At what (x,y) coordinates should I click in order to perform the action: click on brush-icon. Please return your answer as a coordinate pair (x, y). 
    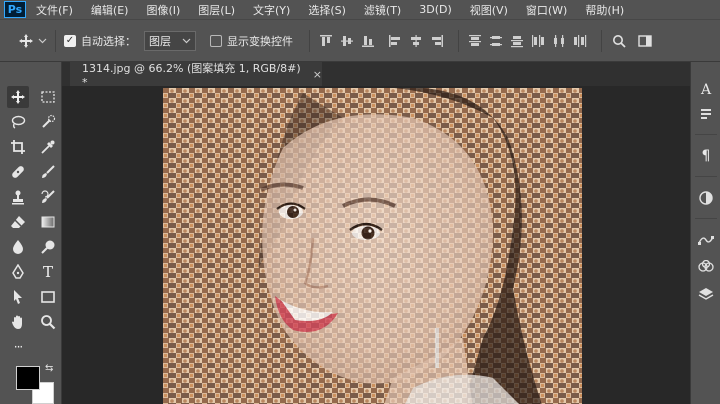
    Looking at the image, I should click on (48, 171).